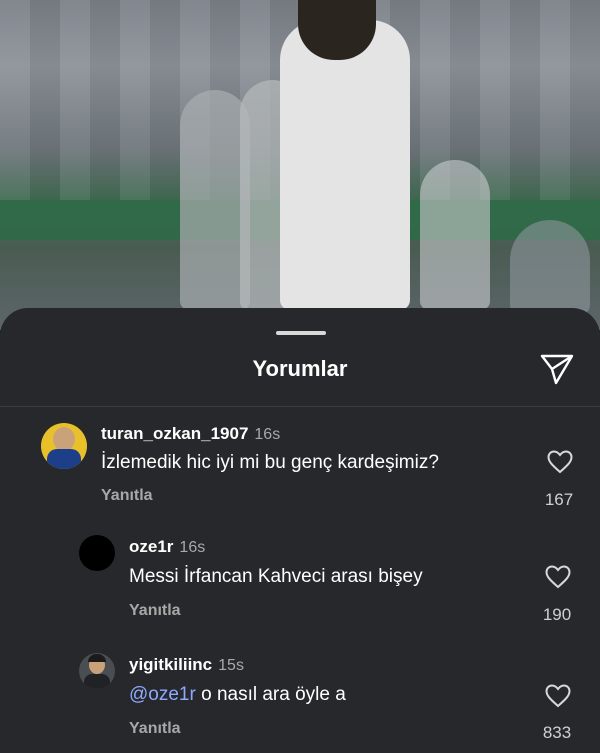 Image resolution: width=600 pixels, height=753 pixels. I want to click on like-count: 190, so click(557, 614).